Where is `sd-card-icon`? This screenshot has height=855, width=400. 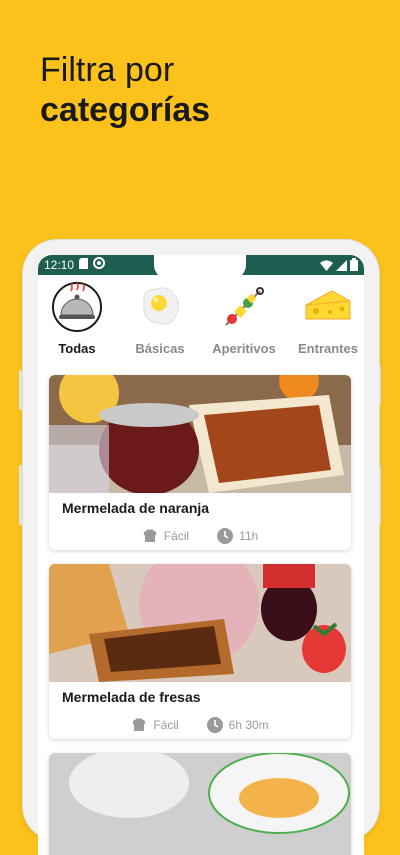
sd-card-icon is located at coordinates (84, 264).